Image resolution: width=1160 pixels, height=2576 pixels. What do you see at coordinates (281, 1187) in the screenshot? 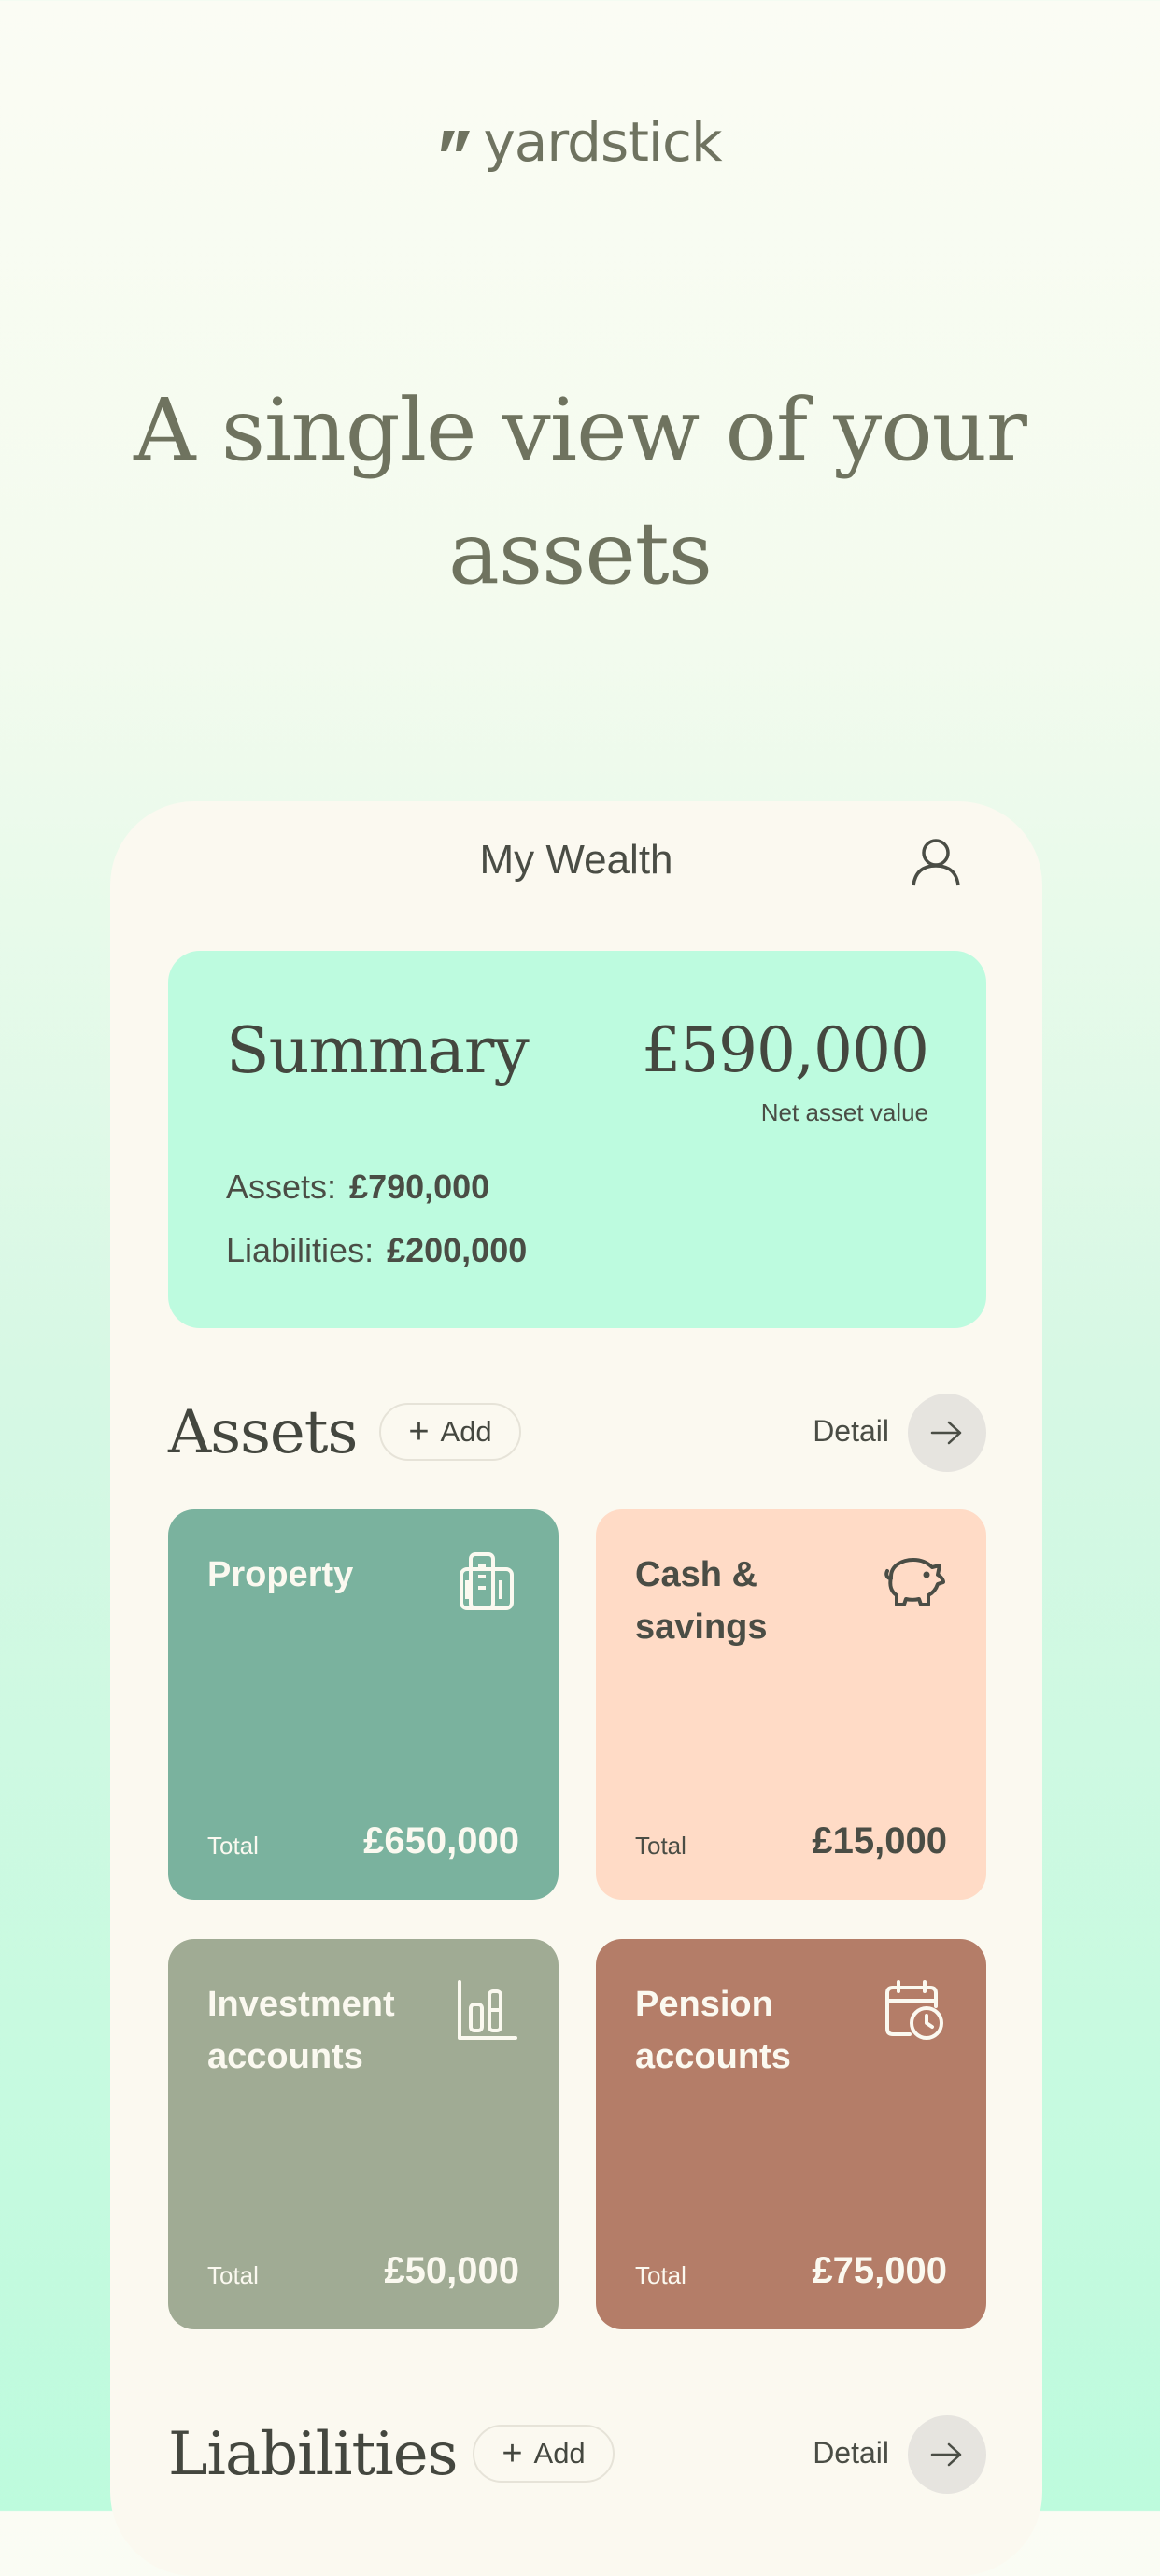
I see `assets-label: Assets:` at bounding box center [281, 1187].